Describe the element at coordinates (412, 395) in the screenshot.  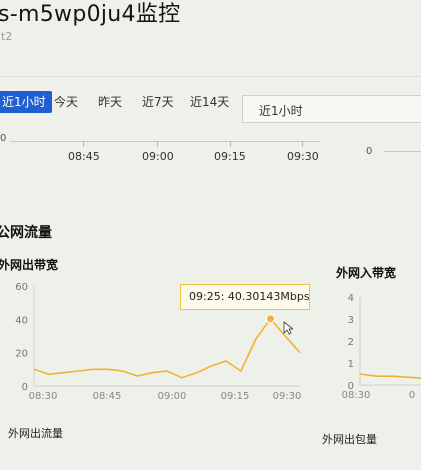
I see `x-tick-label: 0` at that location.